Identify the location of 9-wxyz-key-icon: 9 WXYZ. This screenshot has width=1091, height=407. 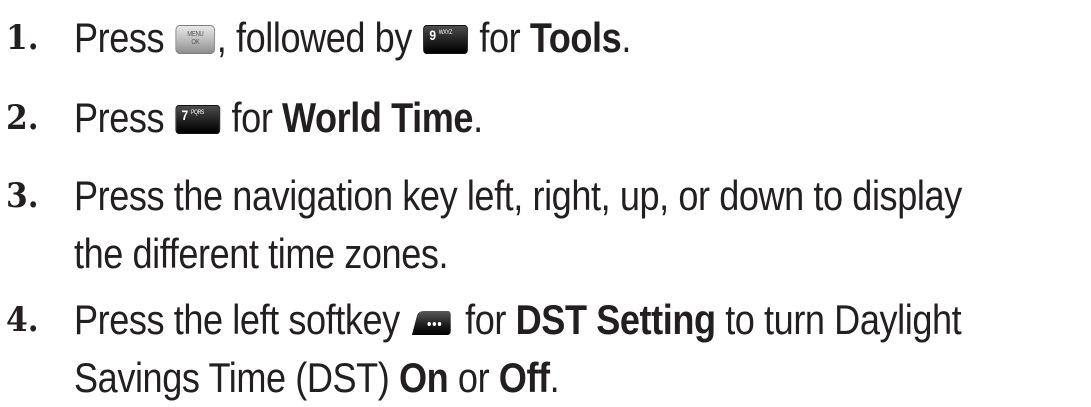
(446, 39).